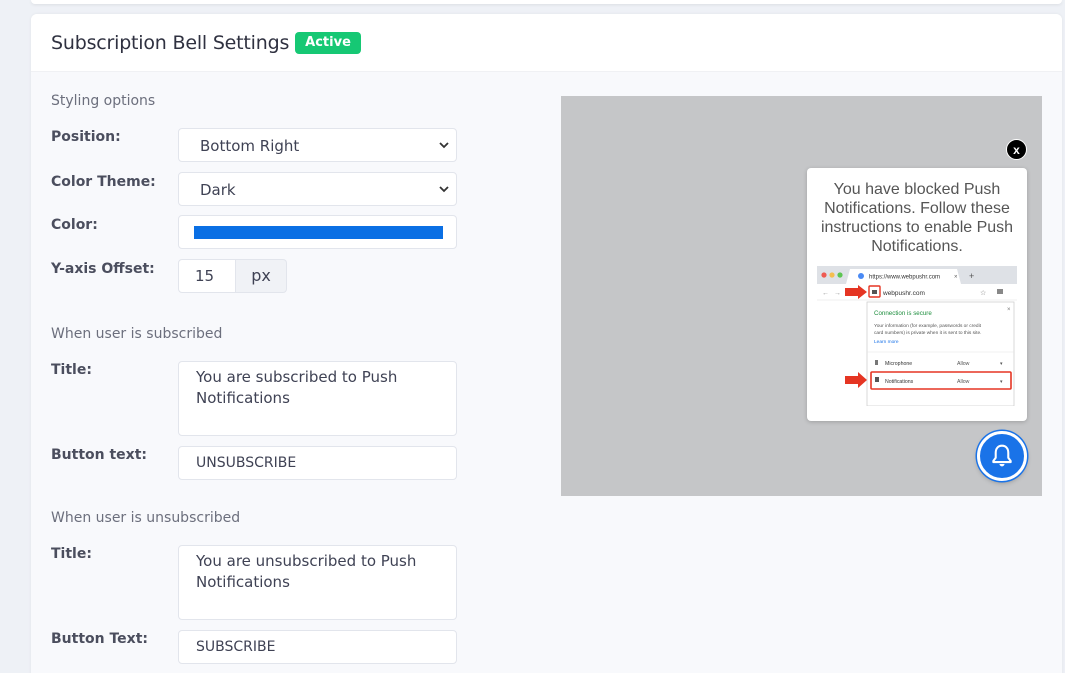  Describe the element at coordinates (146, 518) in the screenshot. I see `unsubscribed-section-label: When user is unsubscribed` at that location.